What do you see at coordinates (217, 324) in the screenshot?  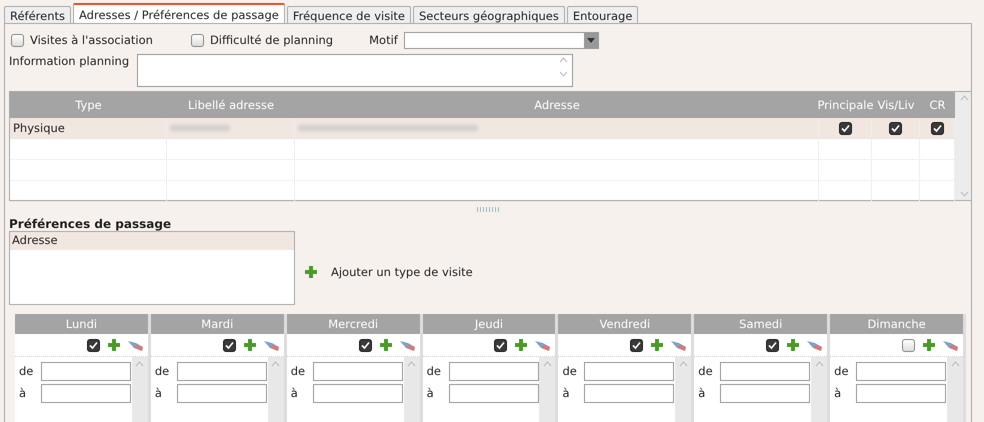 I see `column-header: Mardi` at bounding box center [217, 324].